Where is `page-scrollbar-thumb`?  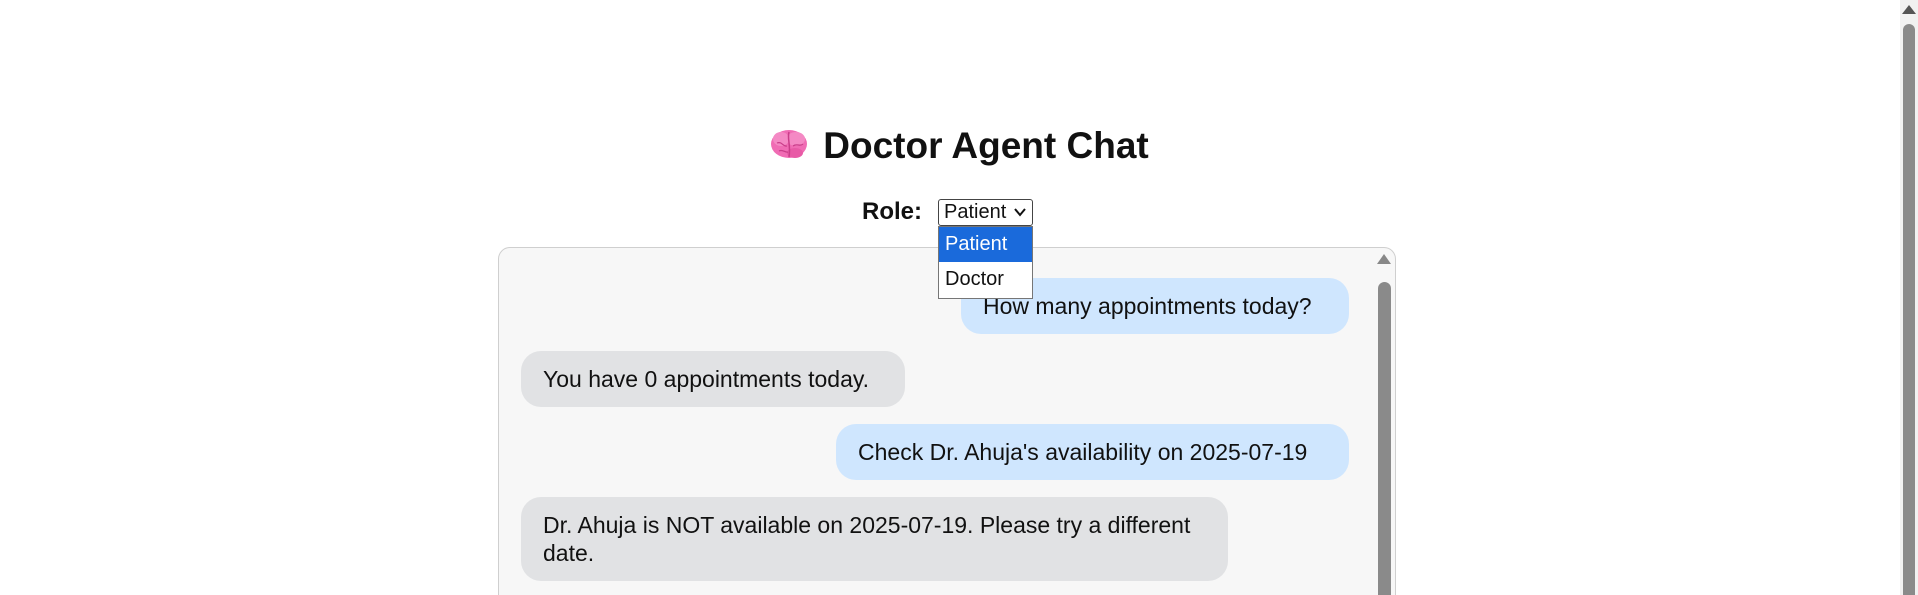 page-scrollbar-thumb is located at coordinates (1909, 309).